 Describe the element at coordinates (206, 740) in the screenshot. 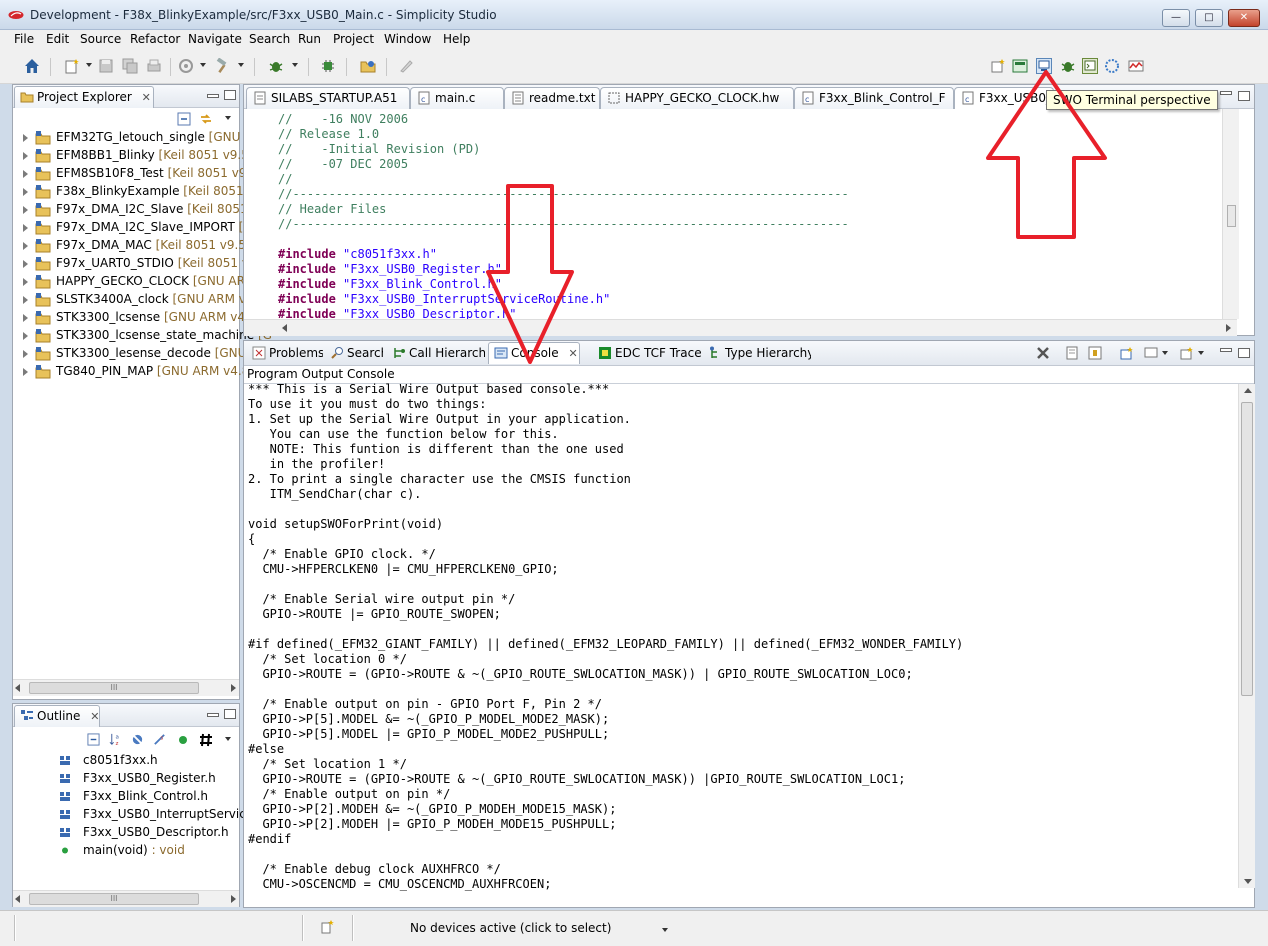

I see `hash-defines-icon` at that location.